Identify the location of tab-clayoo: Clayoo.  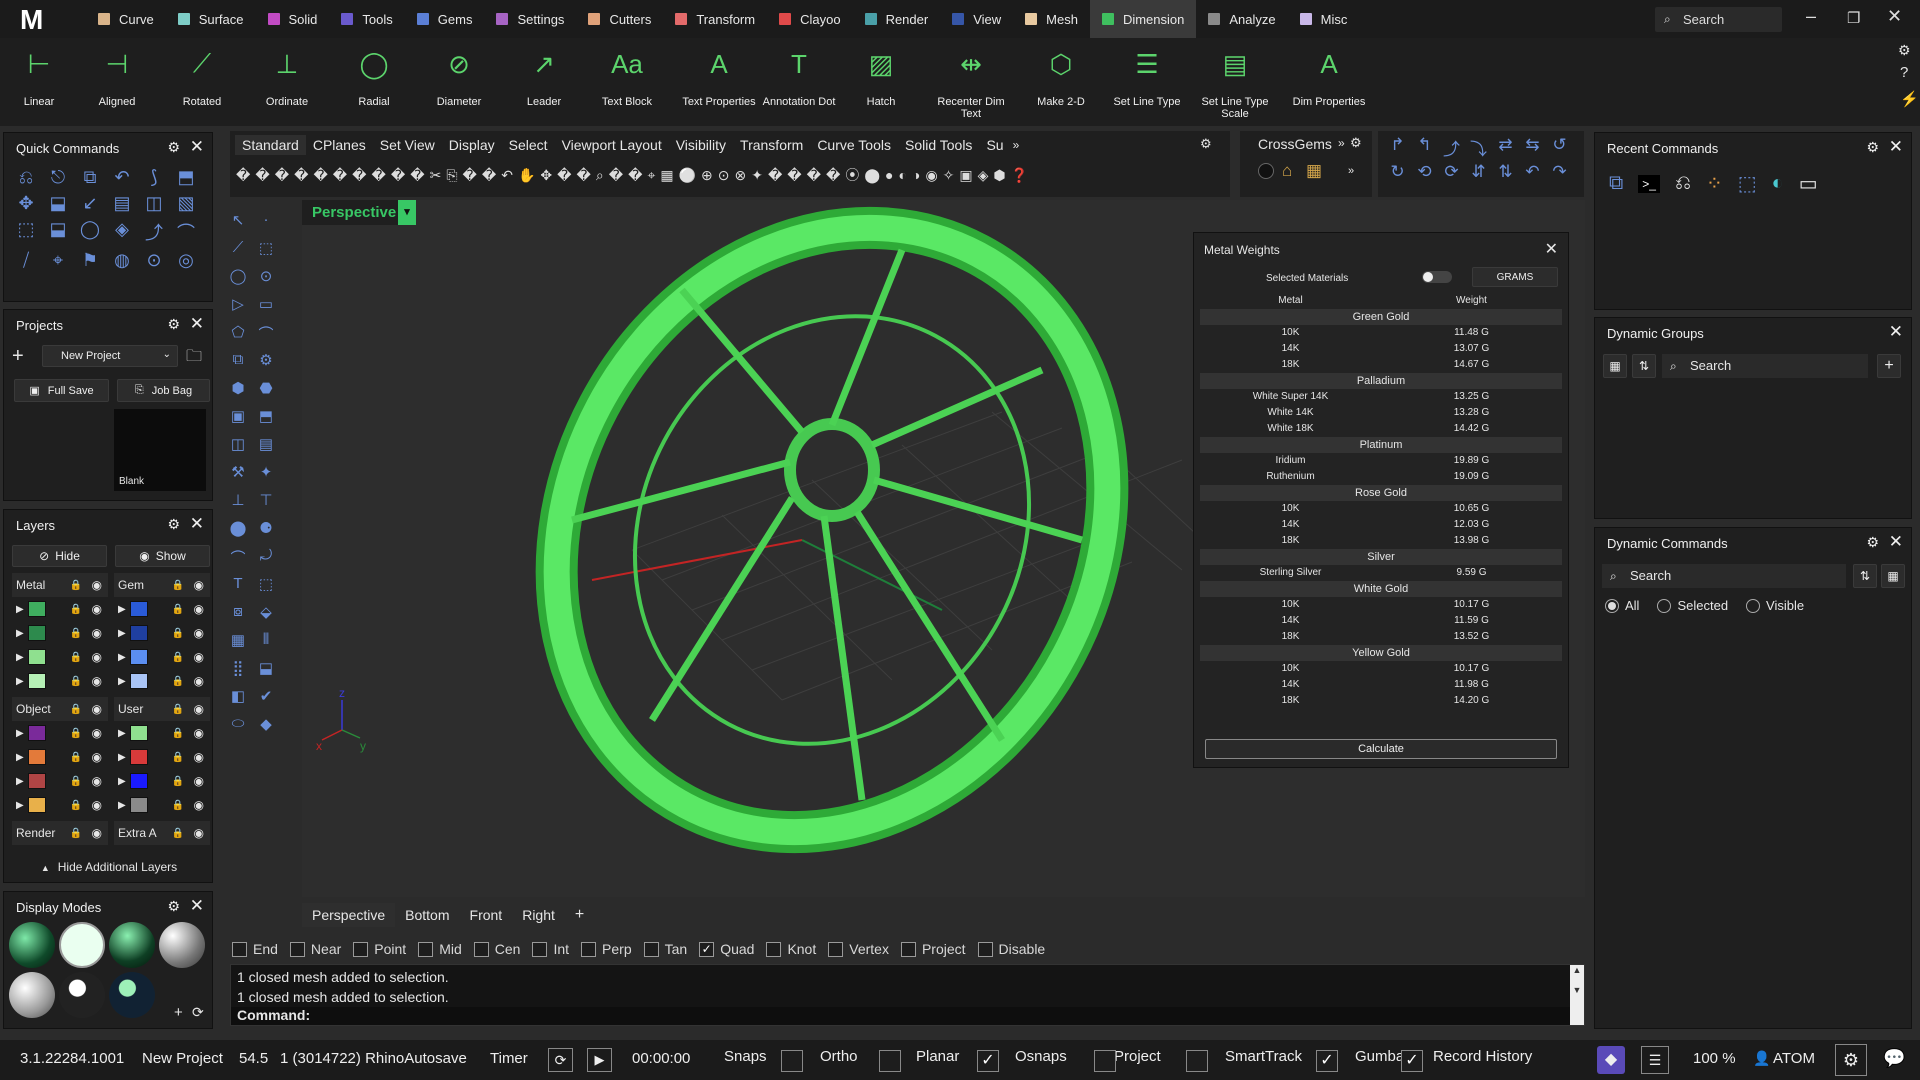
(809, 19).